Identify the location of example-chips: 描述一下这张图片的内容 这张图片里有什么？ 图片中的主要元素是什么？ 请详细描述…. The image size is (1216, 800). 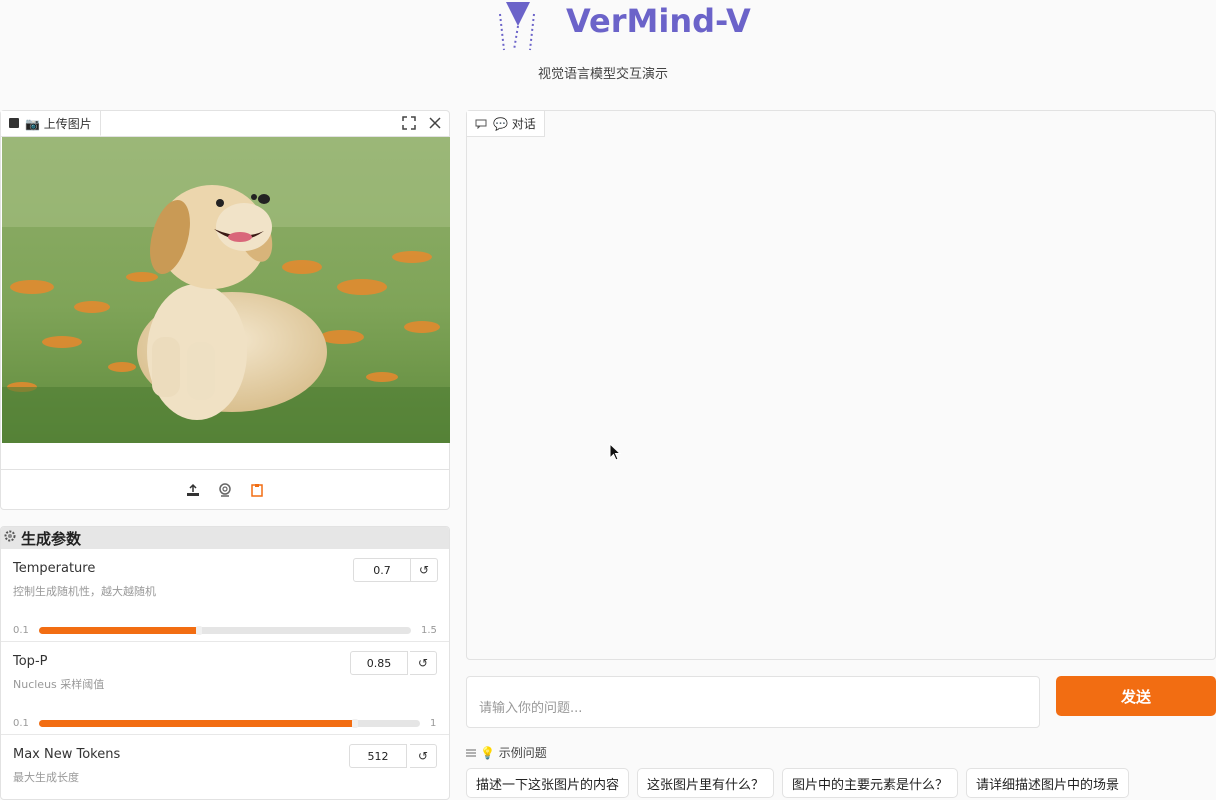
(798, 783).